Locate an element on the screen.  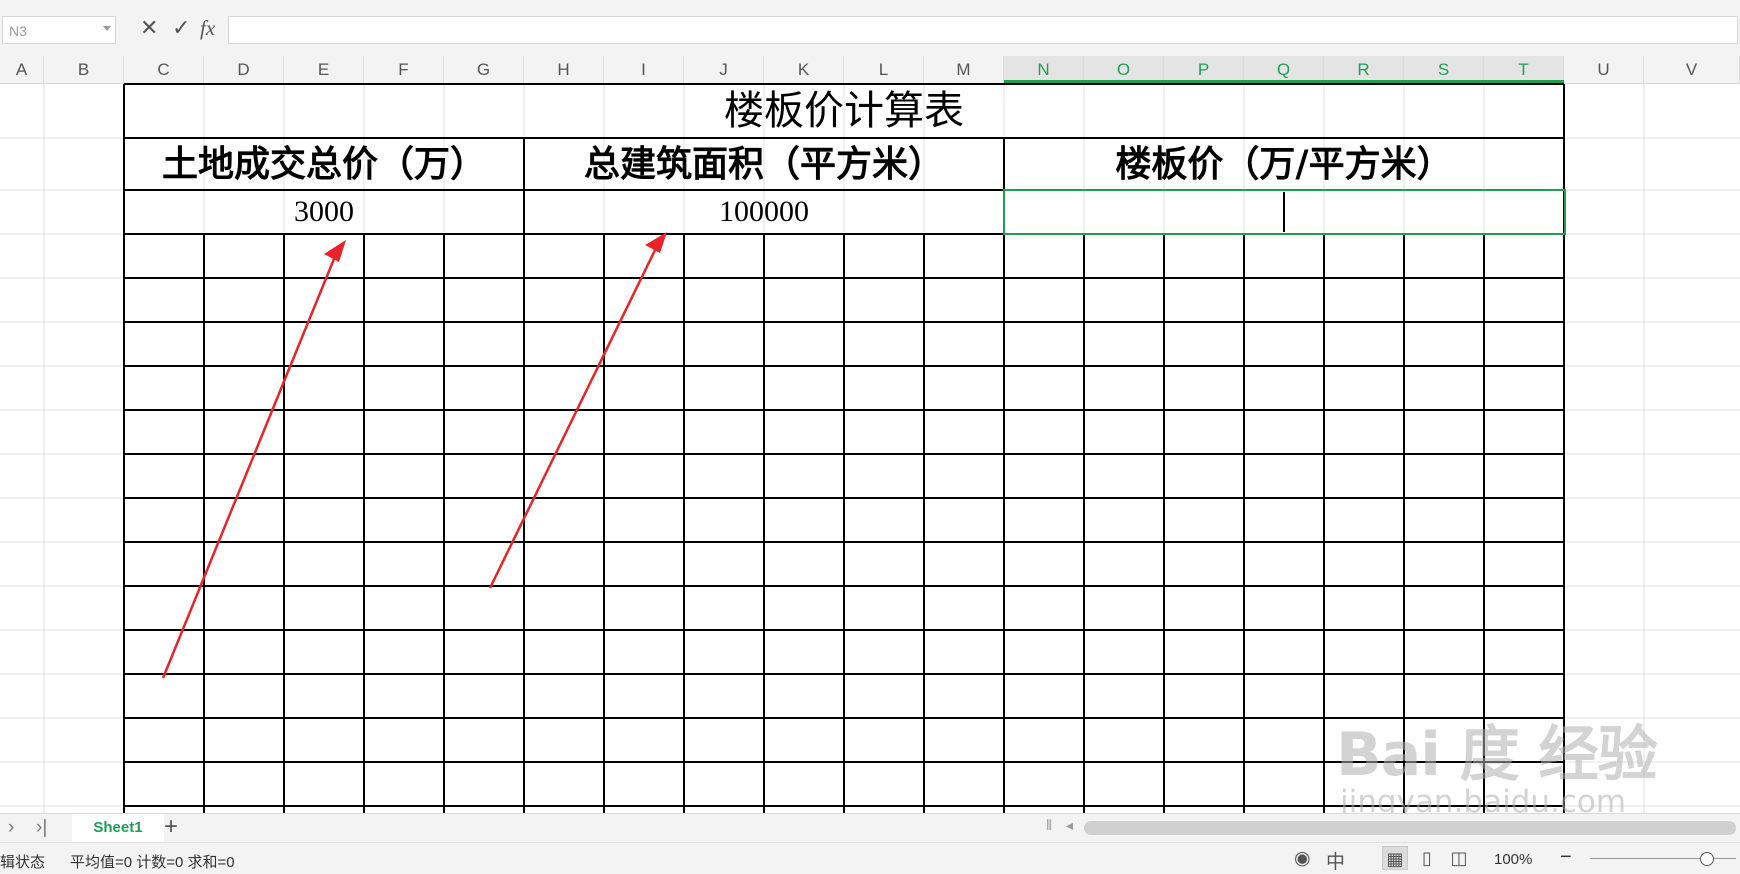
header-land-price: 土地成交总价（万） is located at coordinates (324, 164).